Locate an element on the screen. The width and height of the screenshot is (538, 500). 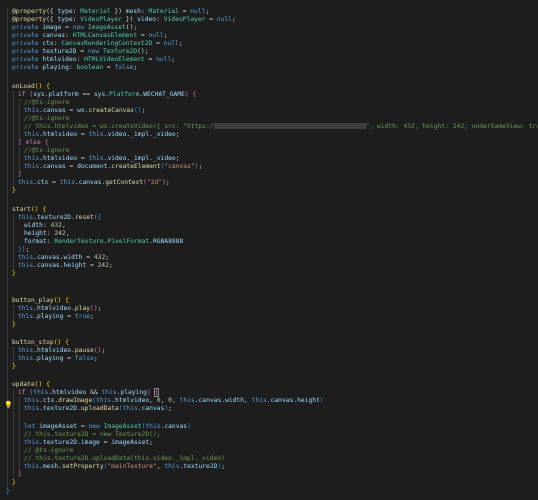
code-token: video is located at coordinates (117, 158).